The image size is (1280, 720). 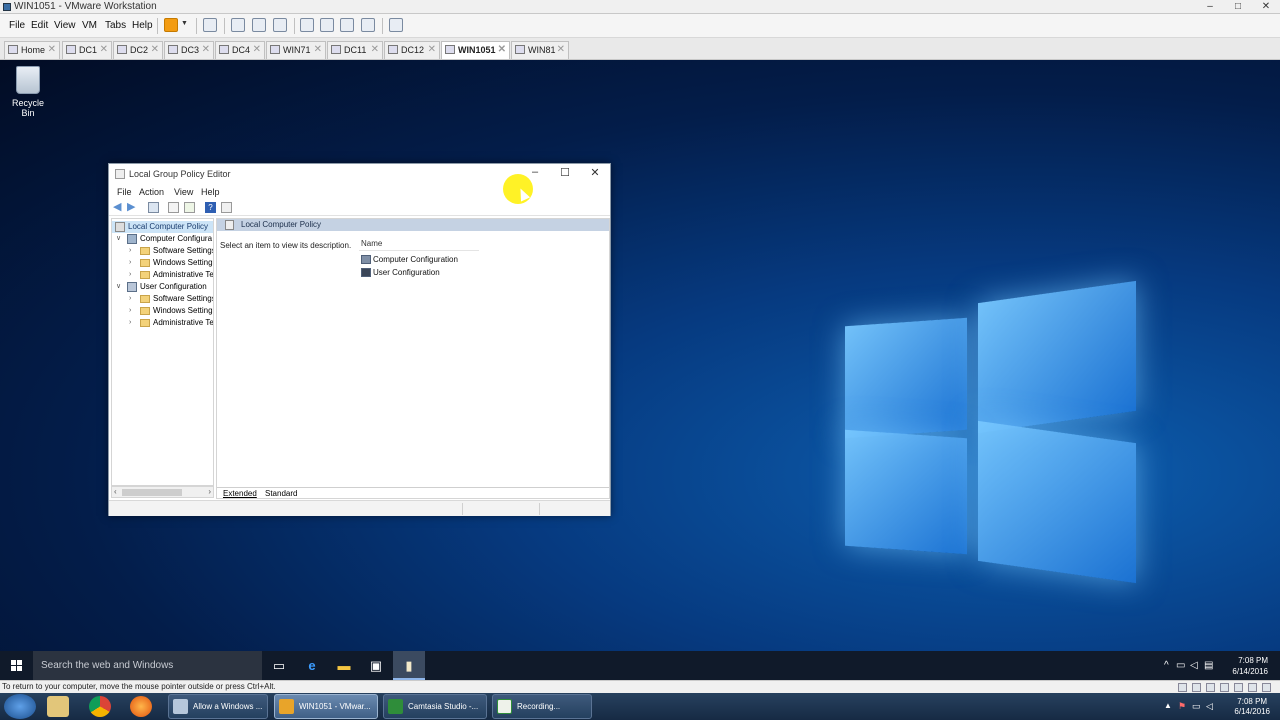 What do you see at coordinates (173, 207) in the screenshot?
I see `properties-icon` at bounding box center [173, 207].